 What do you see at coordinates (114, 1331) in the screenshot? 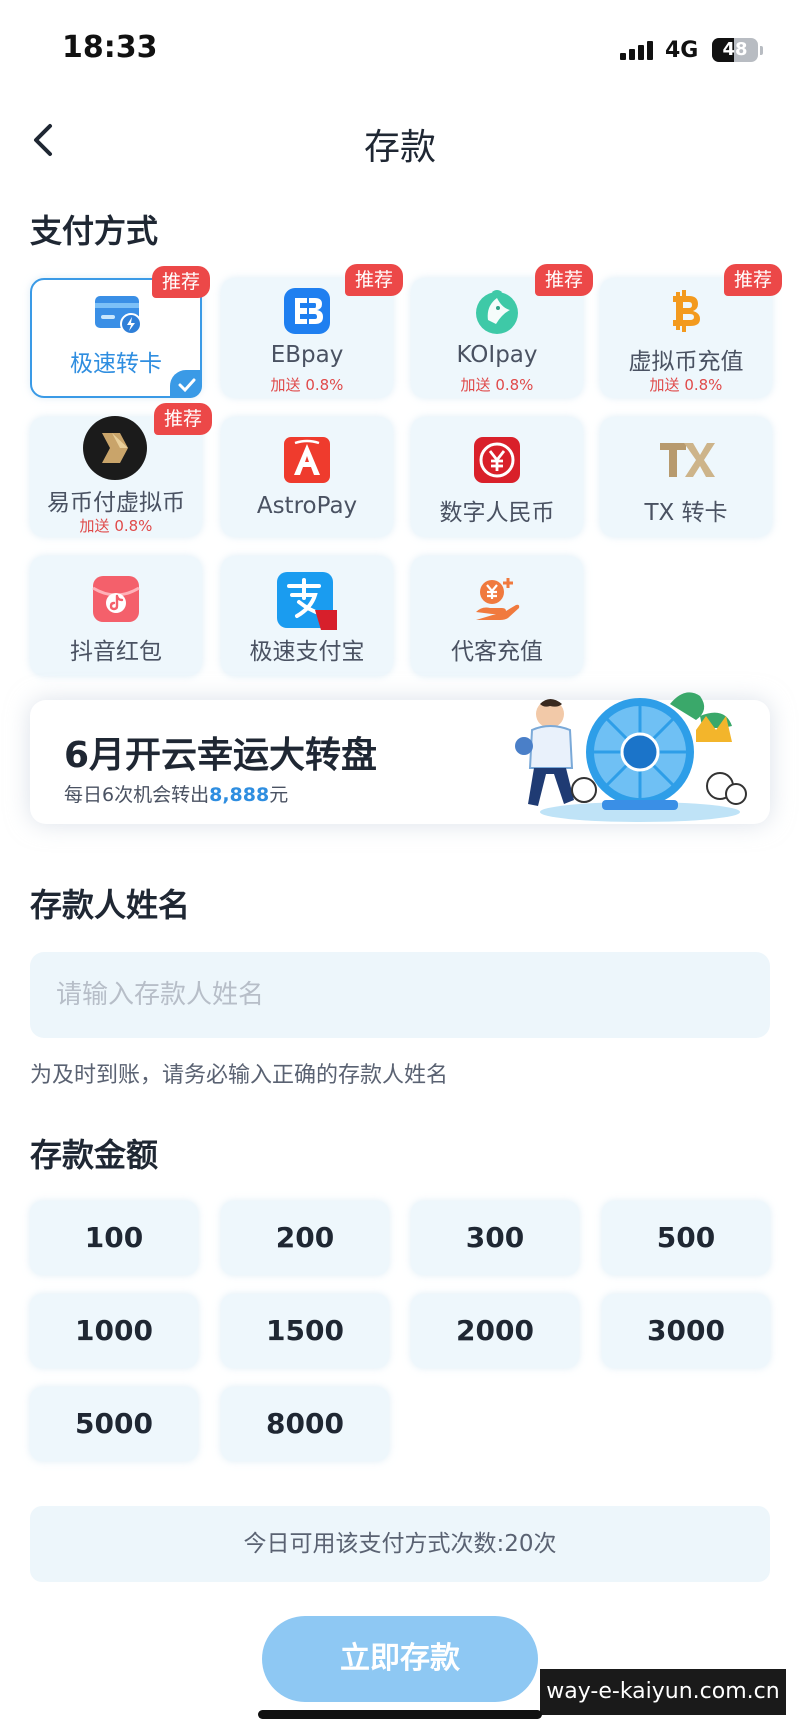
I see `amount-option-1000: 1000` at bounding box center [114, 1331].